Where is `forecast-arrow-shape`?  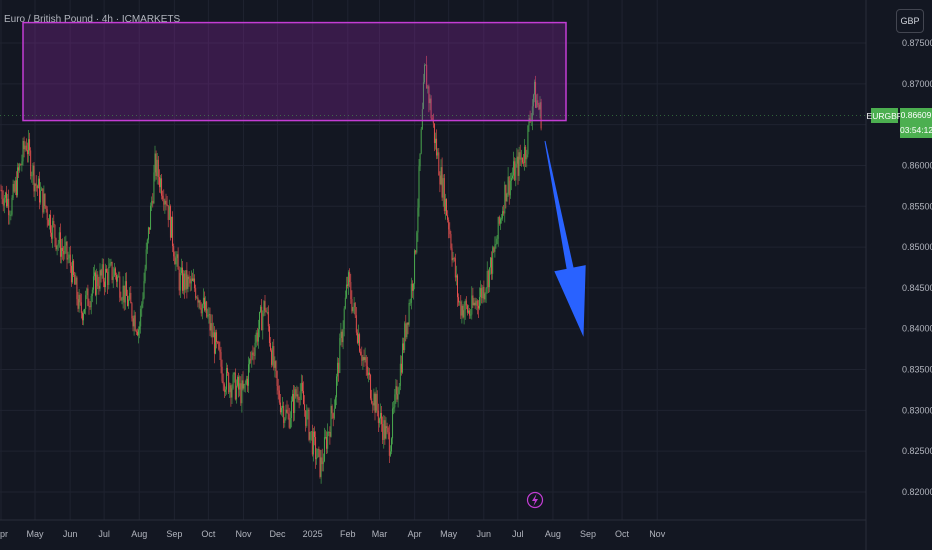 forecast-arrow-shape is located at coordinates (565, 238).